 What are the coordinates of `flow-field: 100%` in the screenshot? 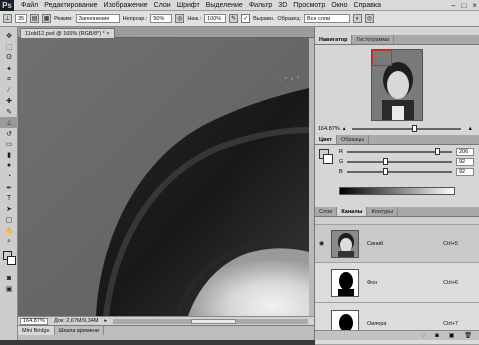 It's located at (215, 18).